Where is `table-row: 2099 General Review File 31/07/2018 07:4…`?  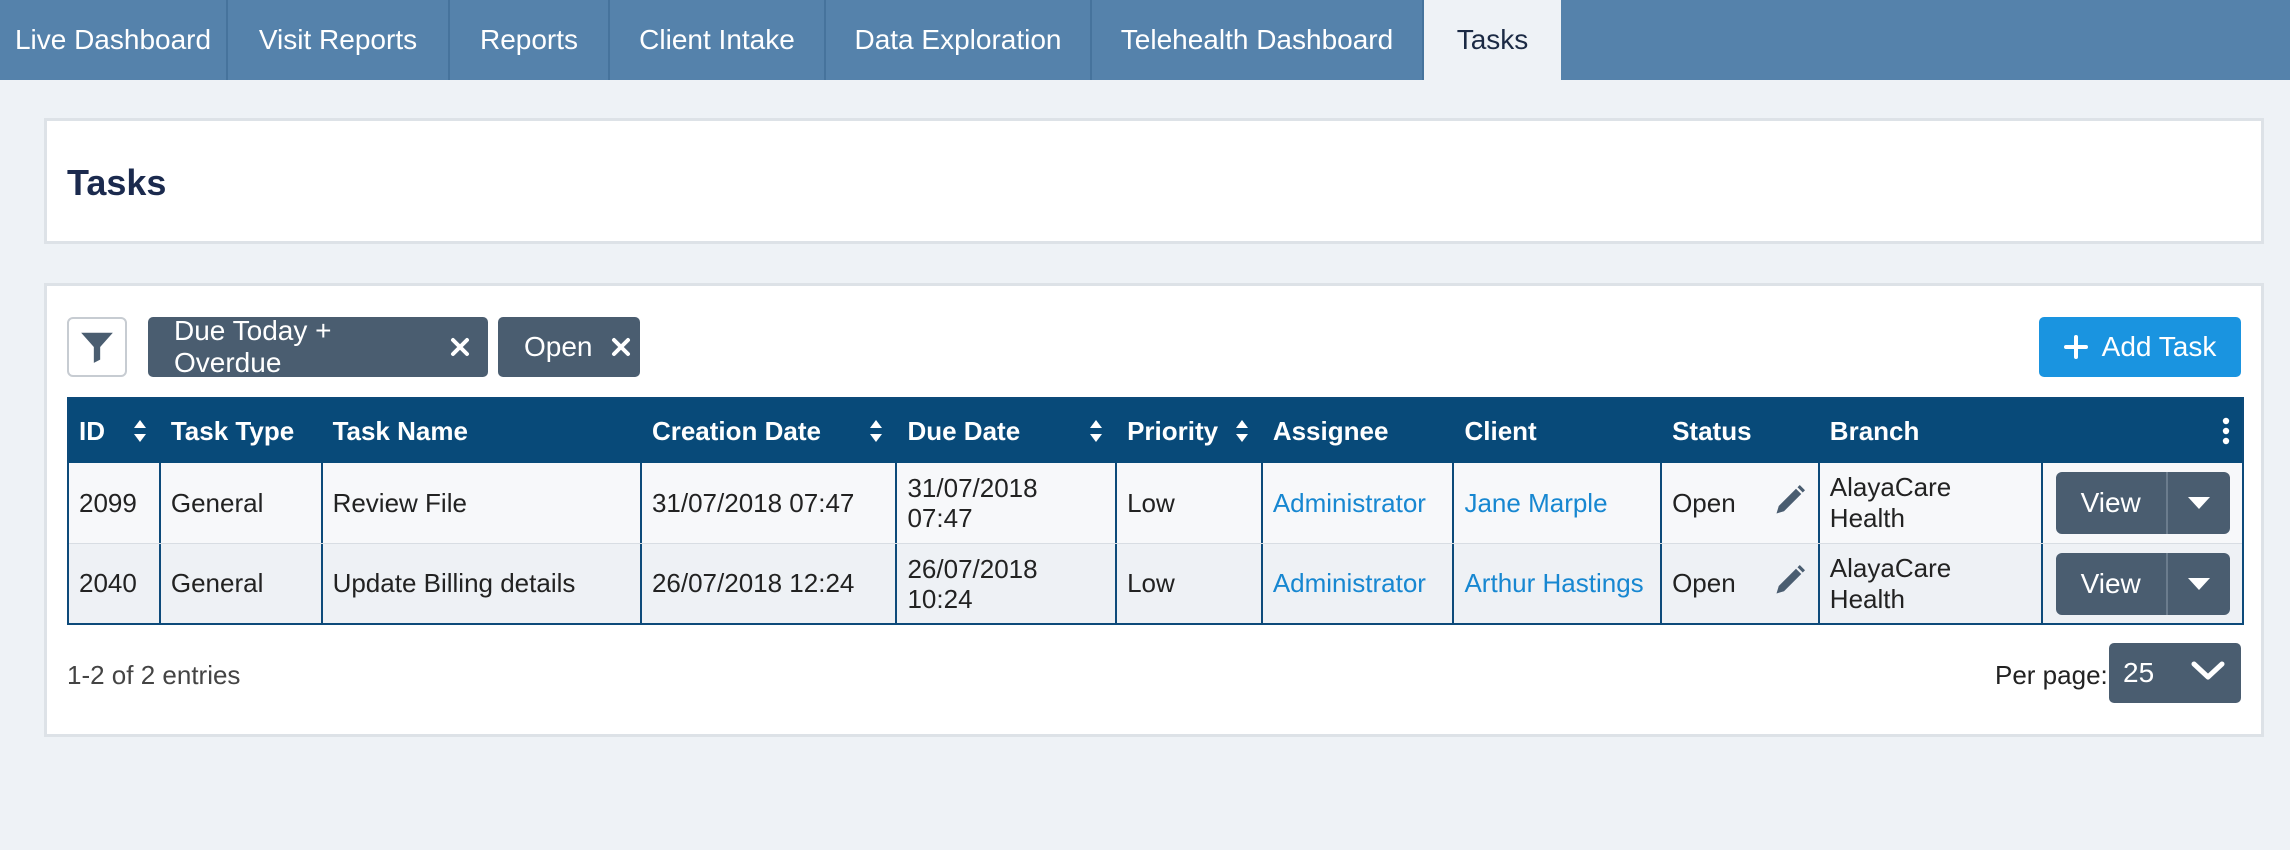 table-row: 2099 General Review File 31/07/2018 07:4… is located at coordinates (1155, 503).